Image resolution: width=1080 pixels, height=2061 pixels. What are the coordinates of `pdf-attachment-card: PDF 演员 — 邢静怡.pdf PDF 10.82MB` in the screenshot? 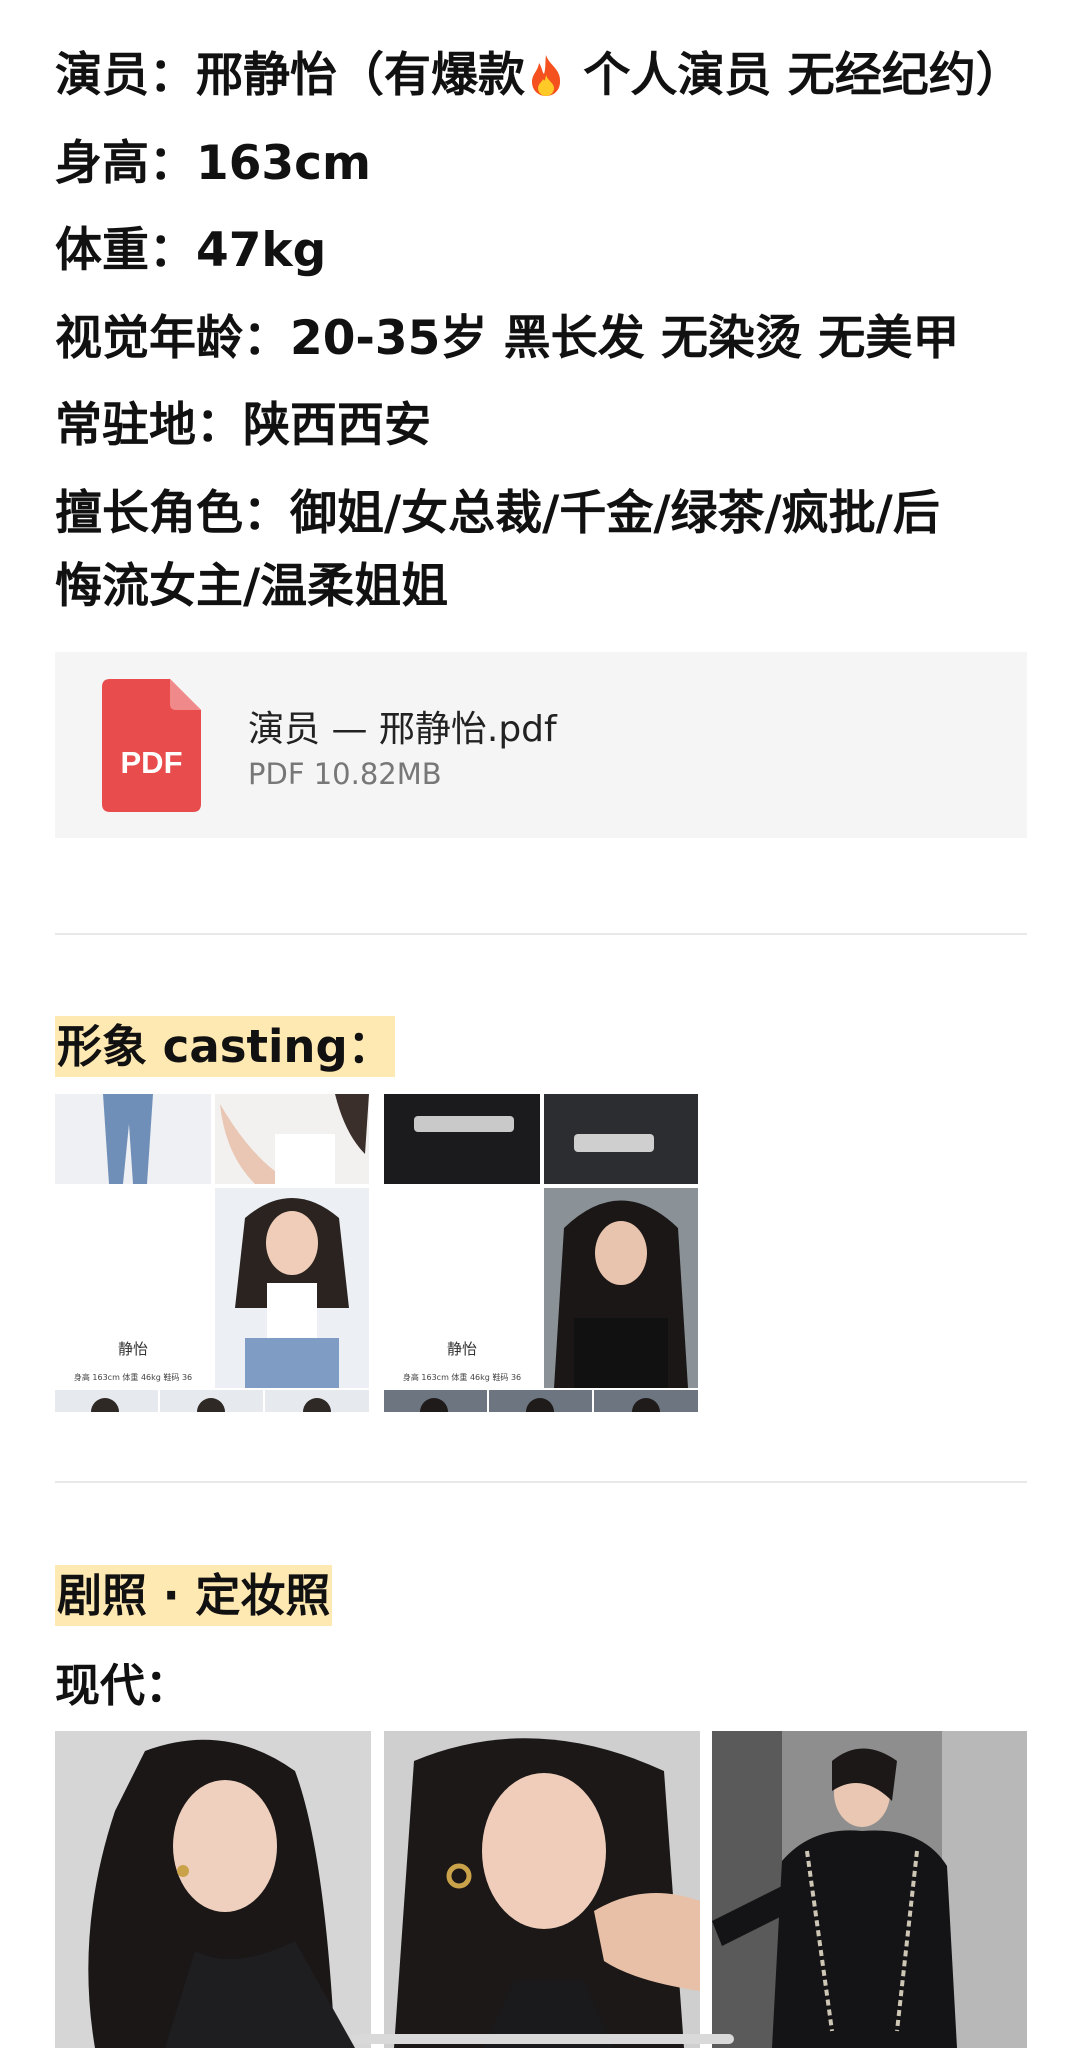 It's located at (541, 745).